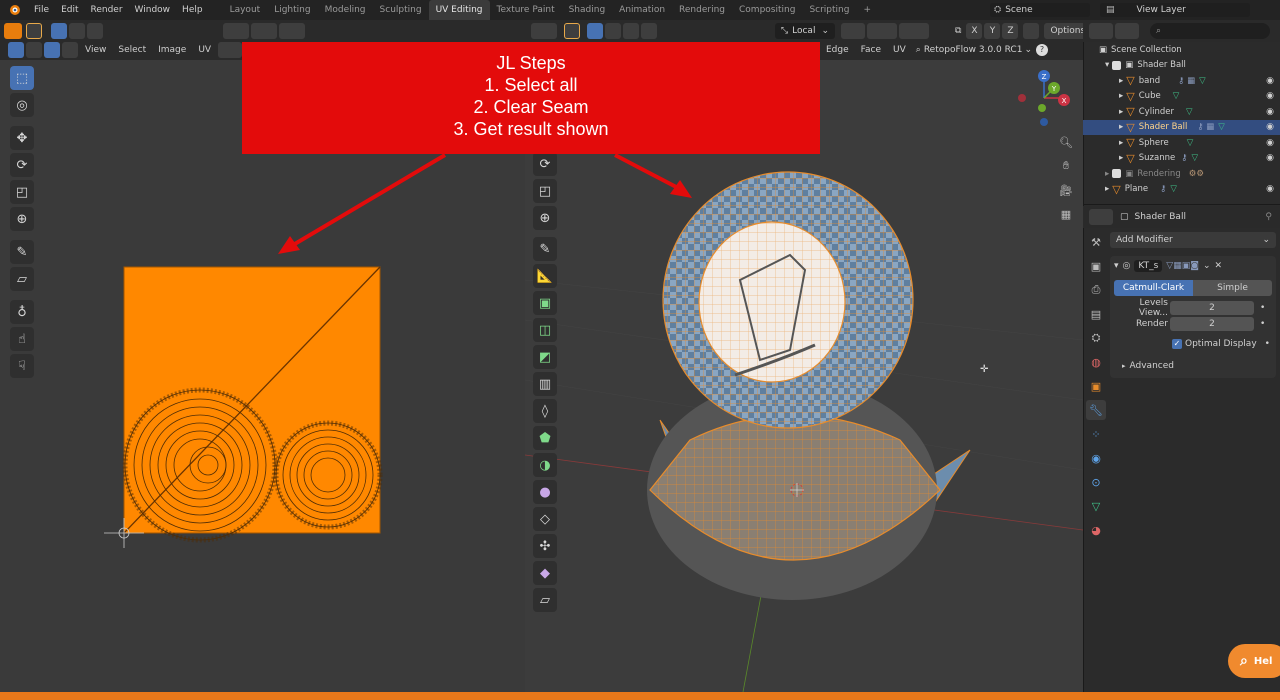 The width and height of the screenshot is (1280, 700). I want to click on knife-icon: ◊, so click(545, 411).